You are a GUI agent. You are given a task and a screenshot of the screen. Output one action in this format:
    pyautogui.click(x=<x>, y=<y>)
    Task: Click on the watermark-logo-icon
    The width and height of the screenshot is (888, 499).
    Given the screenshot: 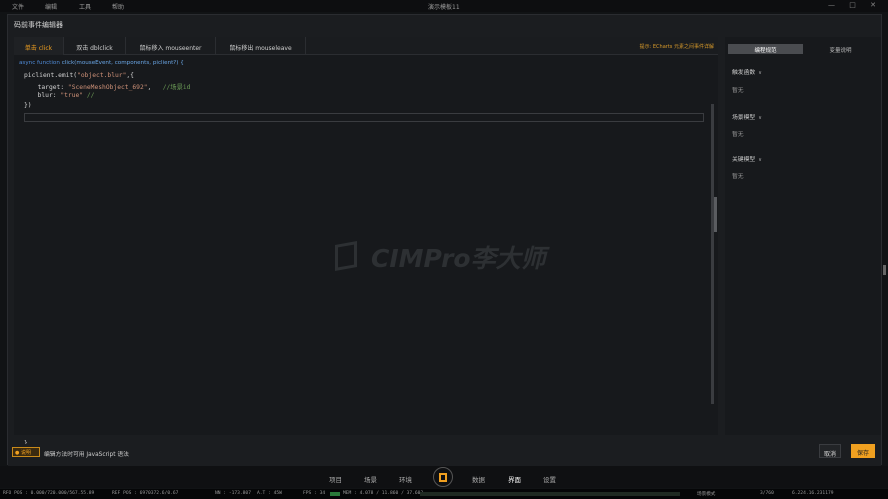 What is the action you would take?
    pyautogui.click(x=346, y=256)
    